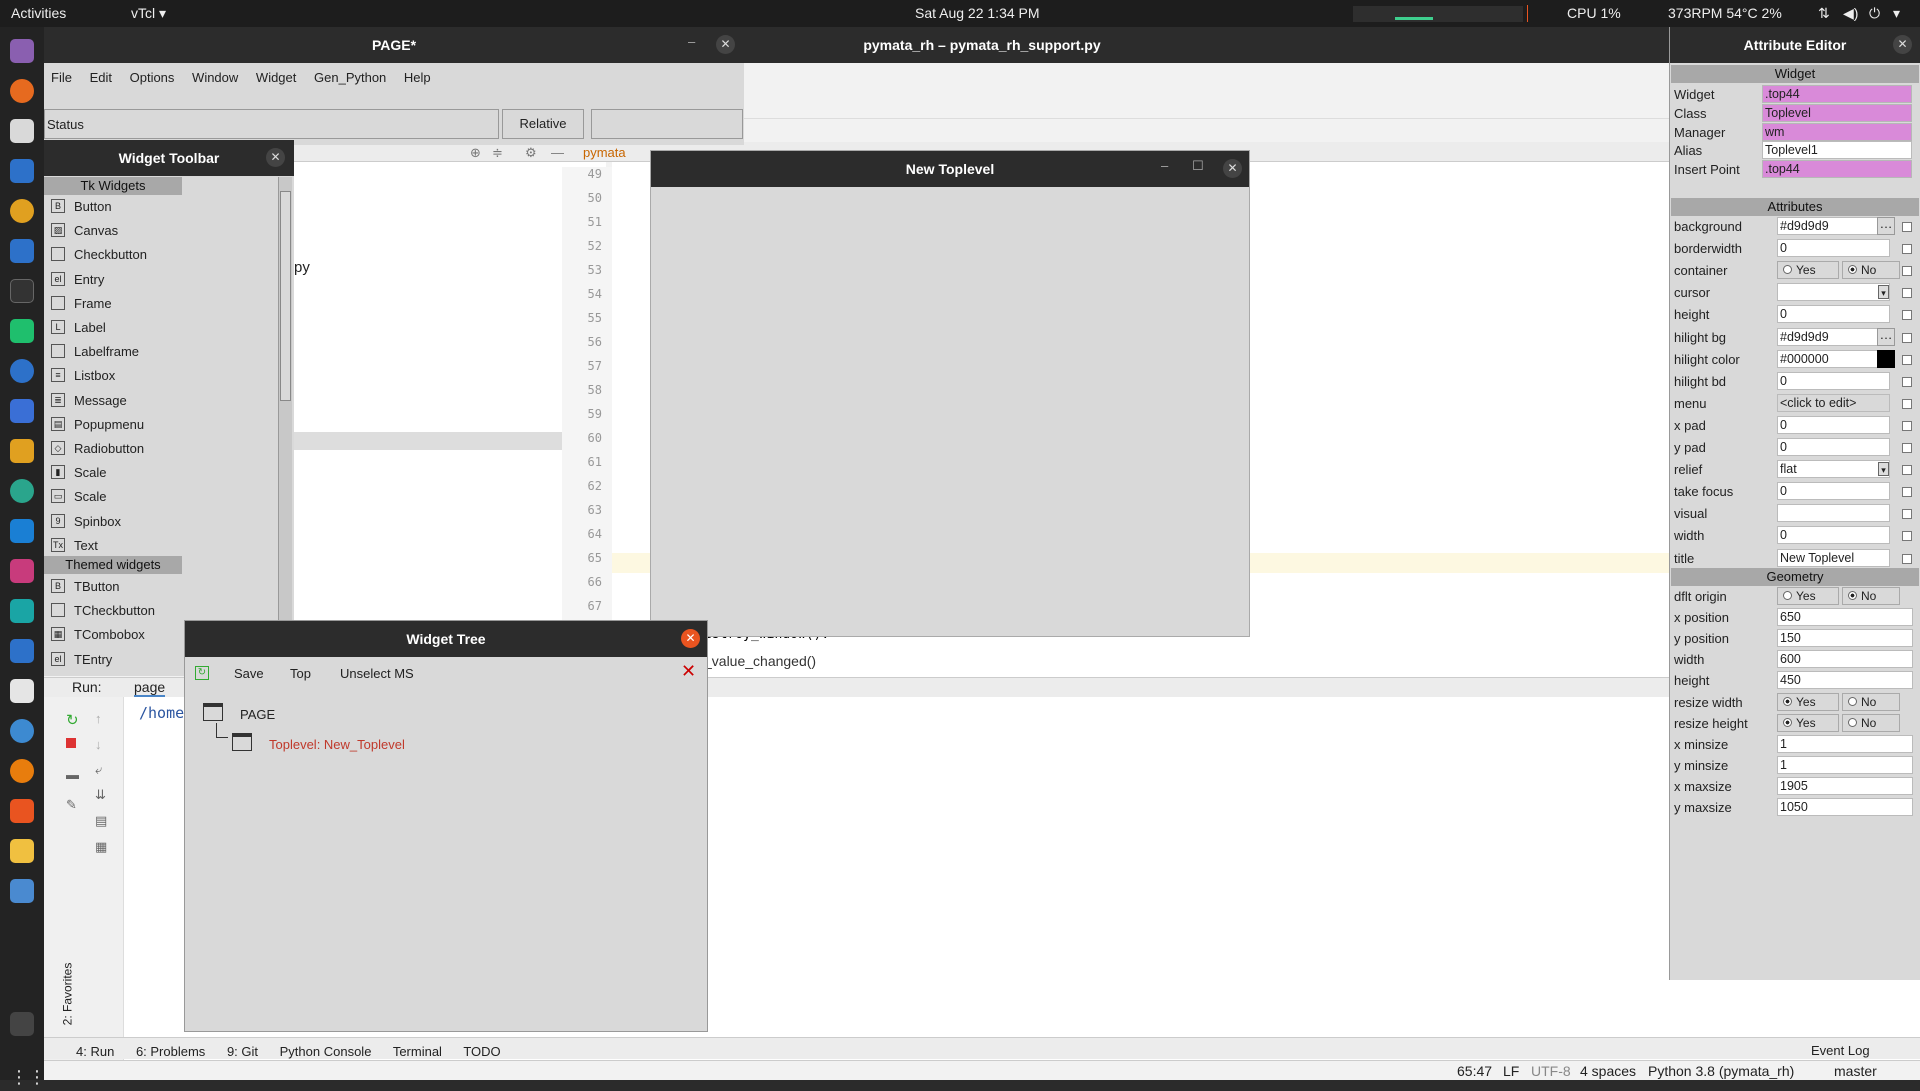  I want to click on widget-item: Labelframe, so click(162, 352).